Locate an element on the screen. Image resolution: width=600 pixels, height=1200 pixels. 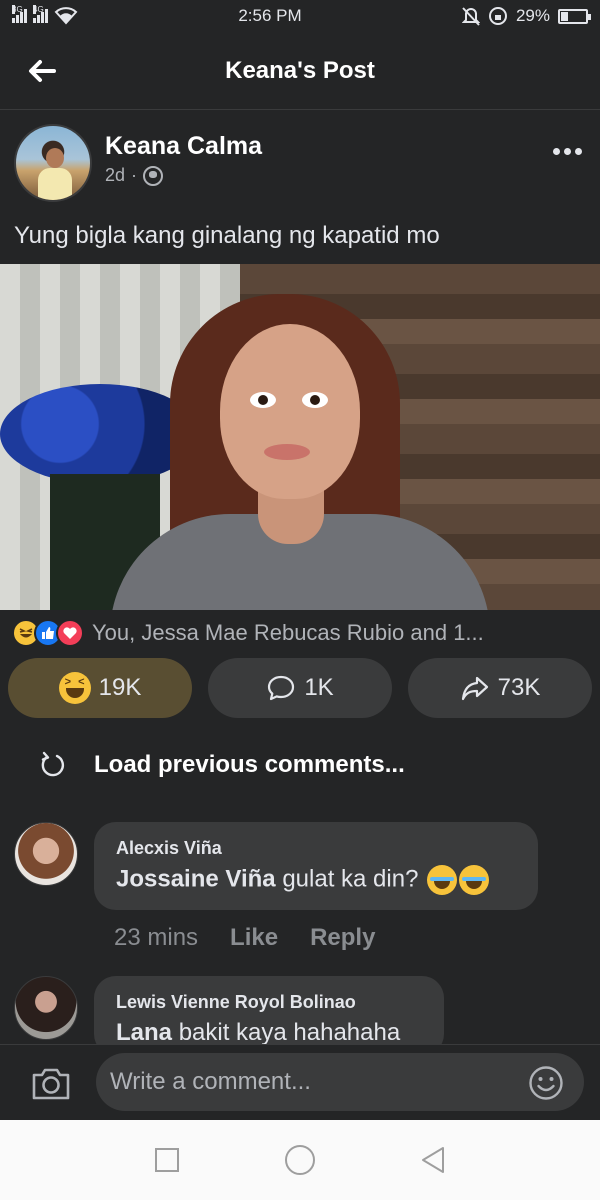
post-text: Yung bigla kang ginalang ng kapatid mo is located at coordinates (227, 235).